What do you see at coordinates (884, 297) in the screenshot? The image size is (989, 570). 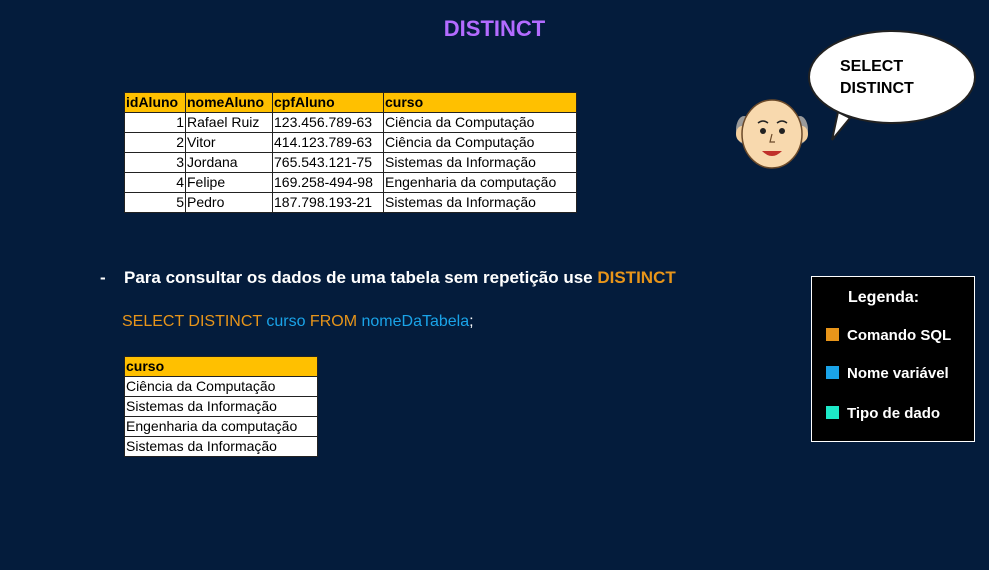 I see `legend-title: Legenda:` at bounding box center [884, 297].